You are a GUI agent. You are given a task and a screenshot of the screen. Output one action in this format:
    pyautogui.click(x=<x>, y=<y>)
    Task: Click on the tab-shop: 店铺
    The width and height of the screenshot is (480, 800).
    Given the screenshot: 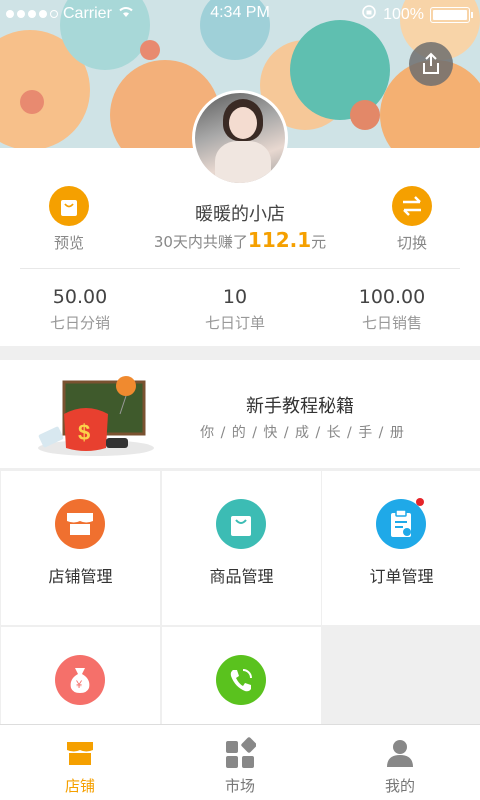 What is the action you would take?
    pyautogui.click(x=80, y=762)
    